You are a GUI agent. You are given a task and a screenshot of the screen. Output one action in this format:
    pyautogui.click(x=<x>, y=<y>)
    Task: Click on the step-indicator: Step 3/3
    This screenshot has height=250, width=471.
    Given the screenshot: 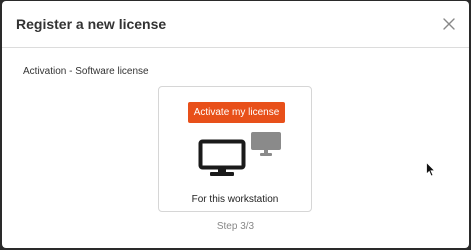 What is the action you would take?
    pyautogui.click(x=235, y=226)
    